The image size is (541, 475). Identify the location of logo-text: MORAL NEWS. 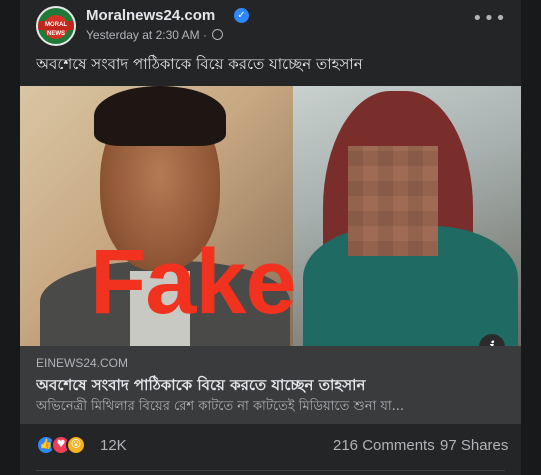
(56, 29).